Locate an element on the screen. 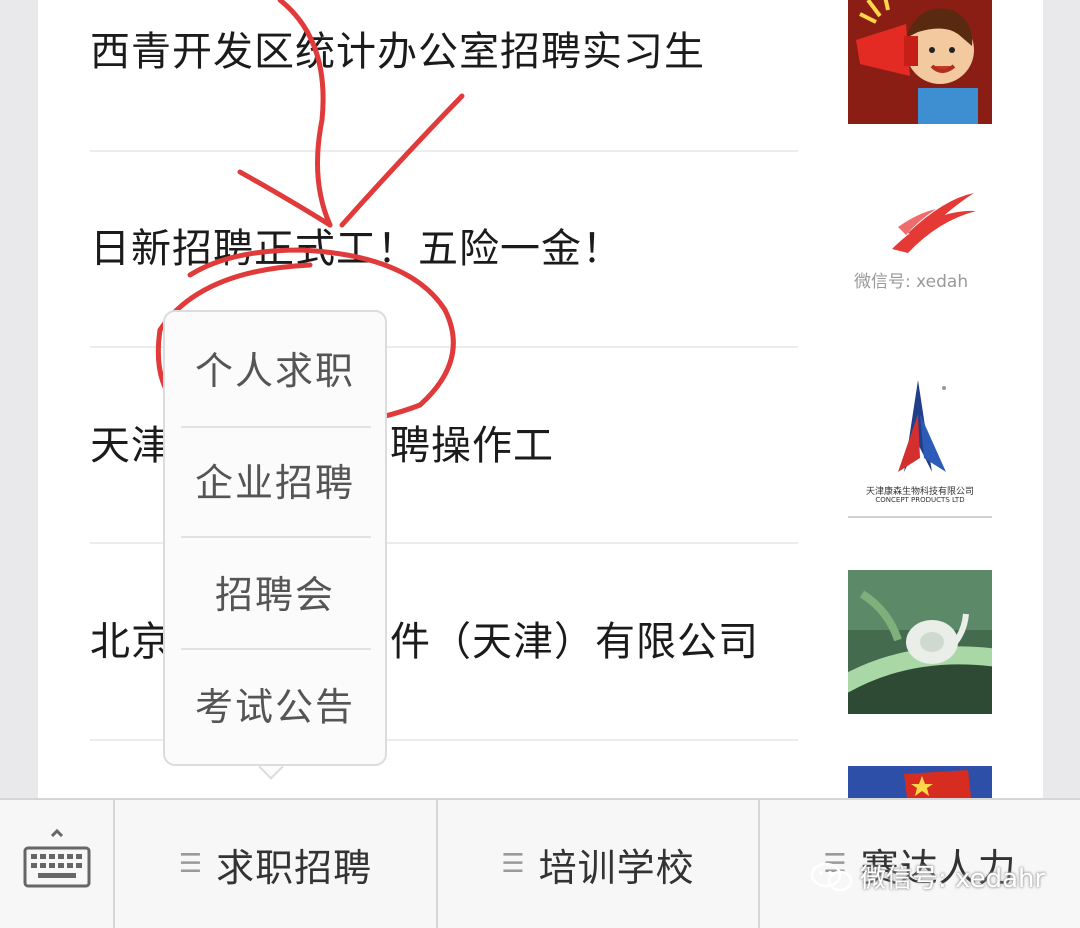 The image size is (1080, 928). company-logo-icon: 天津康森生物科技有限公司 CONCEPT PRODUCTS LTD is located at coordinates (920, 446).